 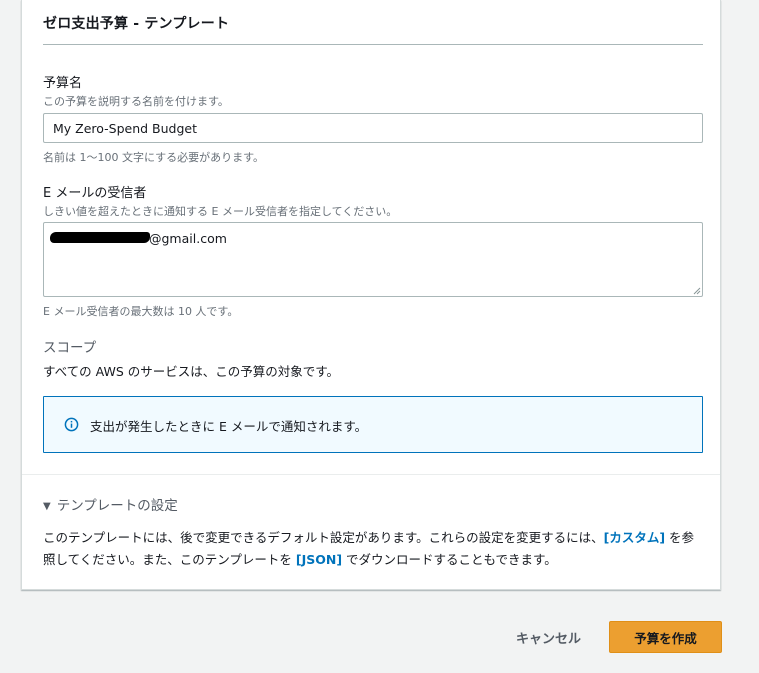 I want to click on json-link: [JSON], so click(x=319, y=559).